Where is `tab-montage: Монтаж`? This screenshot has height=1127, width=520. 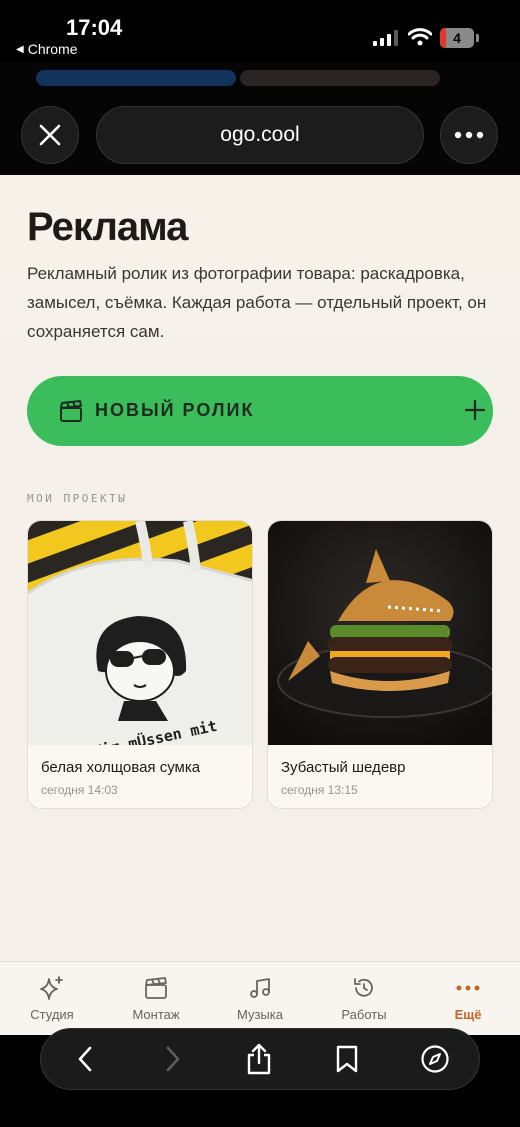 tab-montage: Монтаж is located at coordinates (156, 999).